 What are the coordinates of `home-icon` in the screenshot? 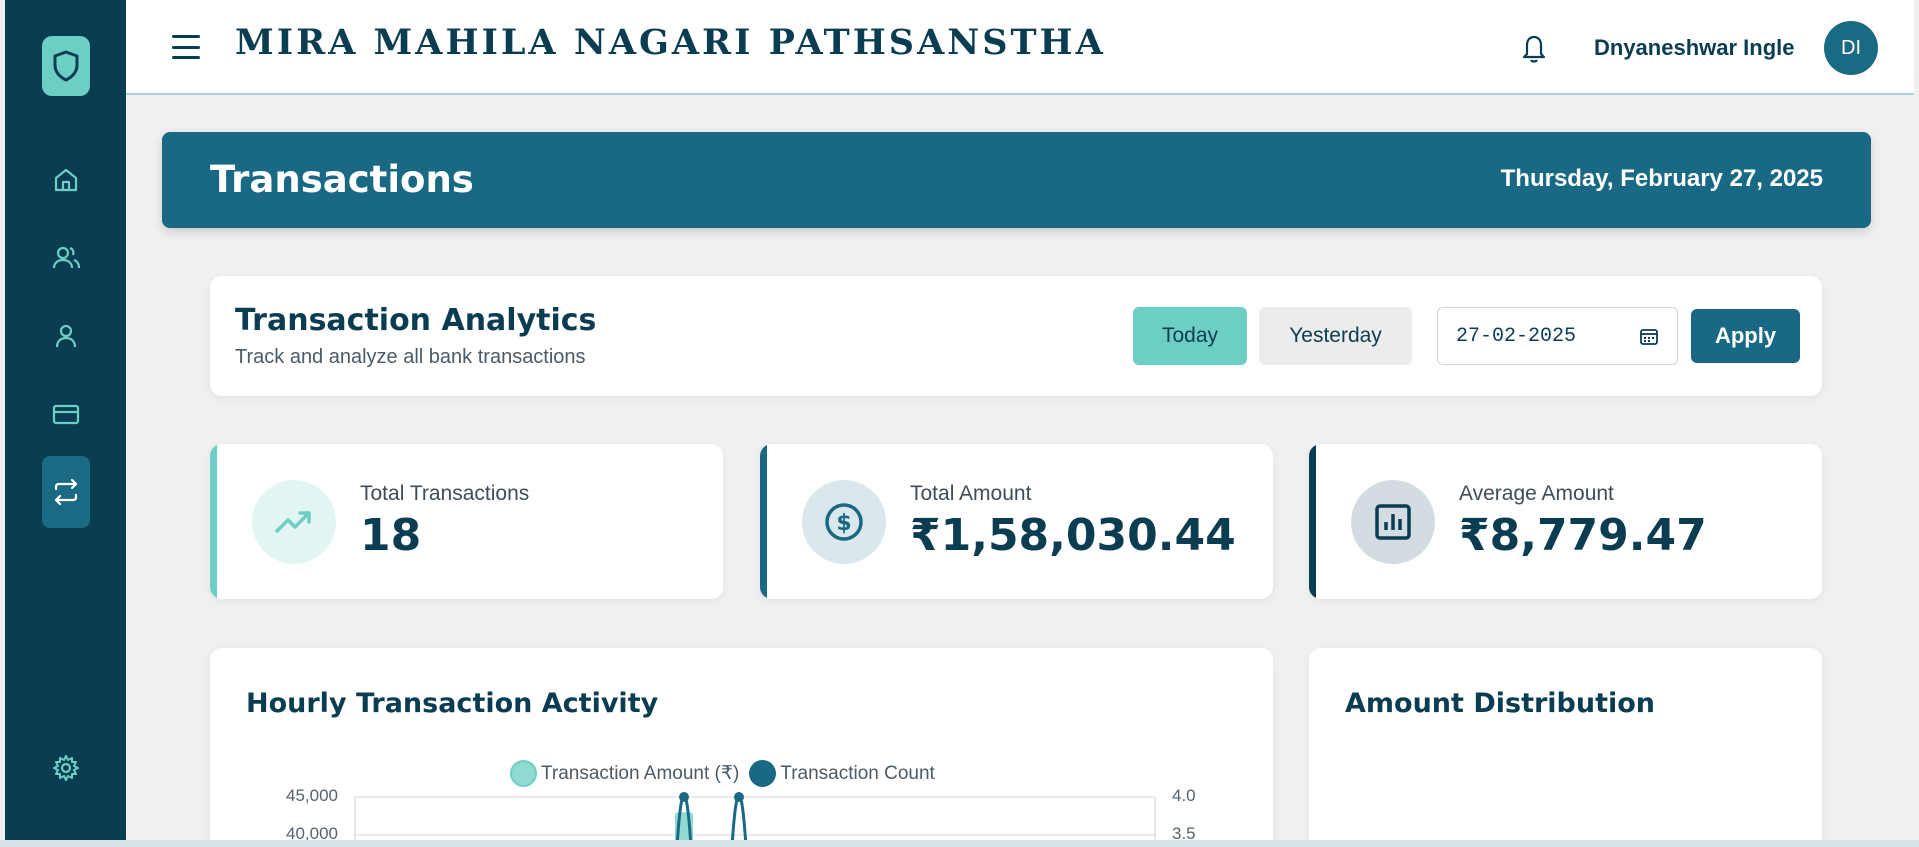 It's located at (66, 180).